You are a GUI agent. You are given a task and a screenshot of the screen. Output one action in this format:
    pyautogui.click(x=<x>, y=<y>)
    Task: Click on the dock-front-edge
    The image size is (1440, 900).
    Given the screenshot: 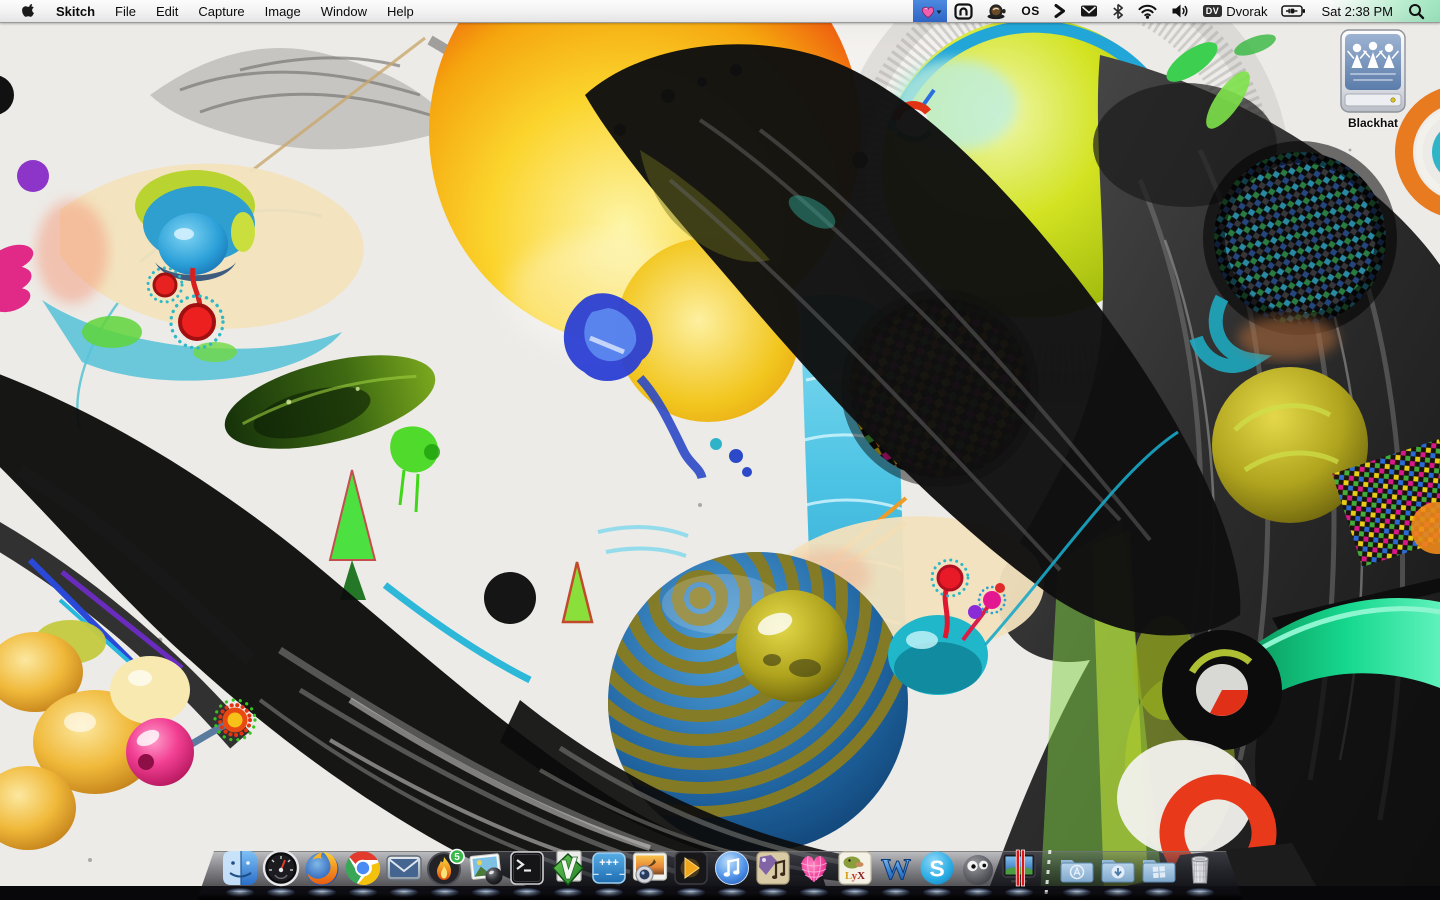 What is the action you would take?
    pyautogui.click(x=720, y=896)
    